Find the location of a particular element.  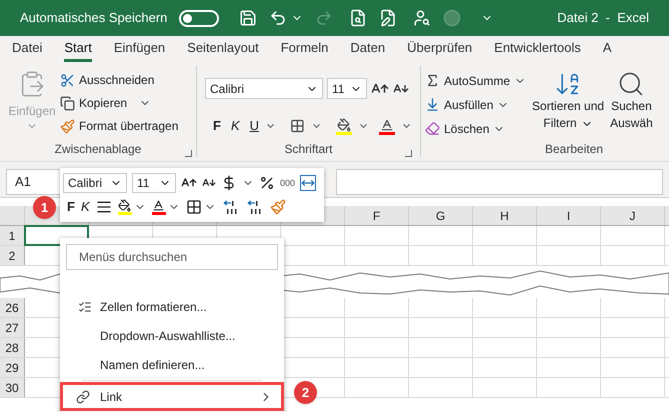

format-cells-icon is located at coordinates (85, 307).